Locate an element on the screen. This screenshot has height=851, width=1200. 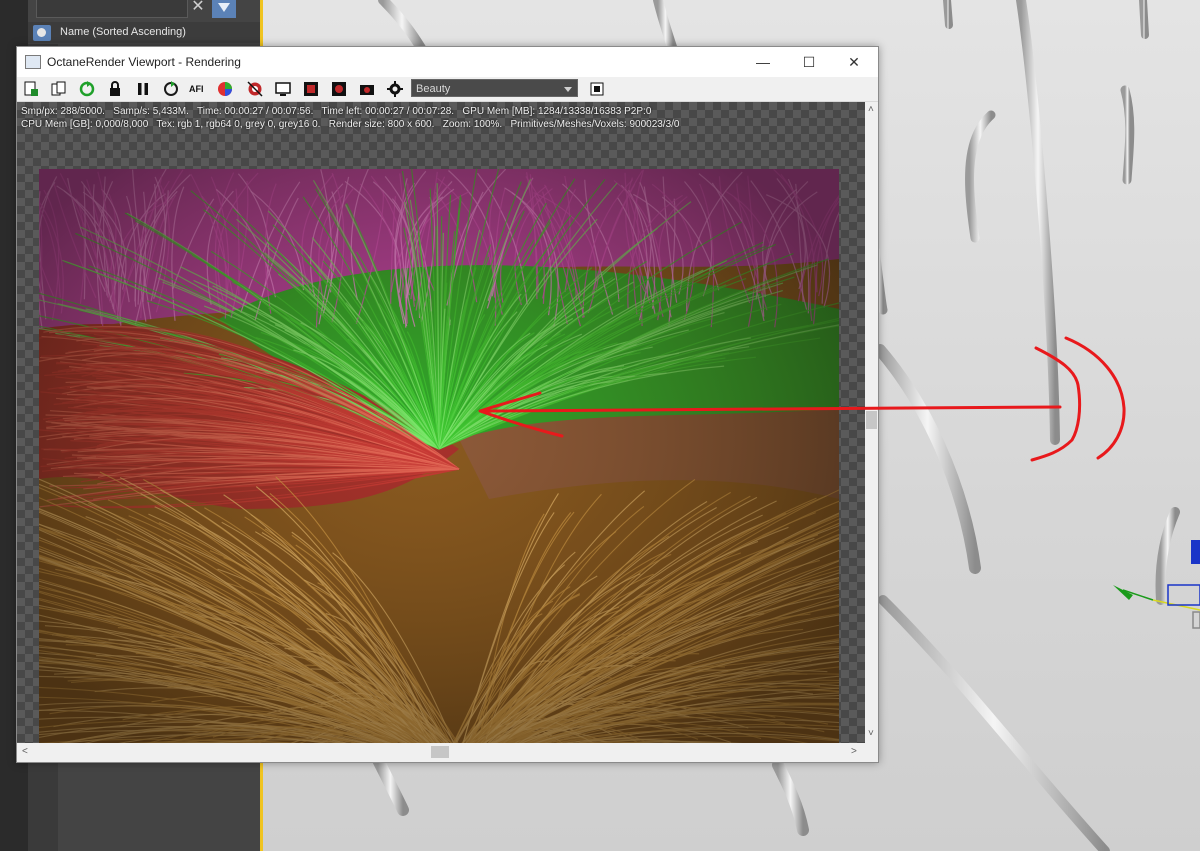
annotation-arrowhead is located at coordinates (521, 414).